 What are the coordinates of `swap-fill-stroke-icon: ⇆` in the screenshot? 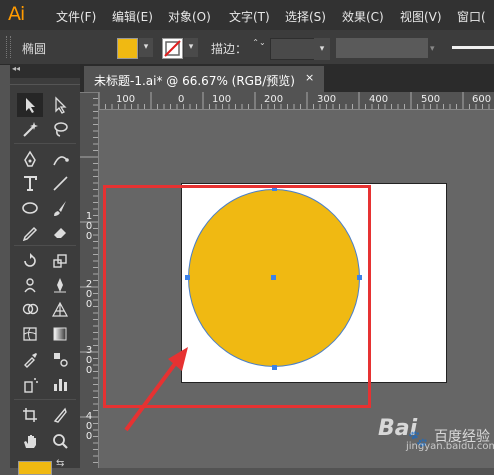 It's located at (60, 463).